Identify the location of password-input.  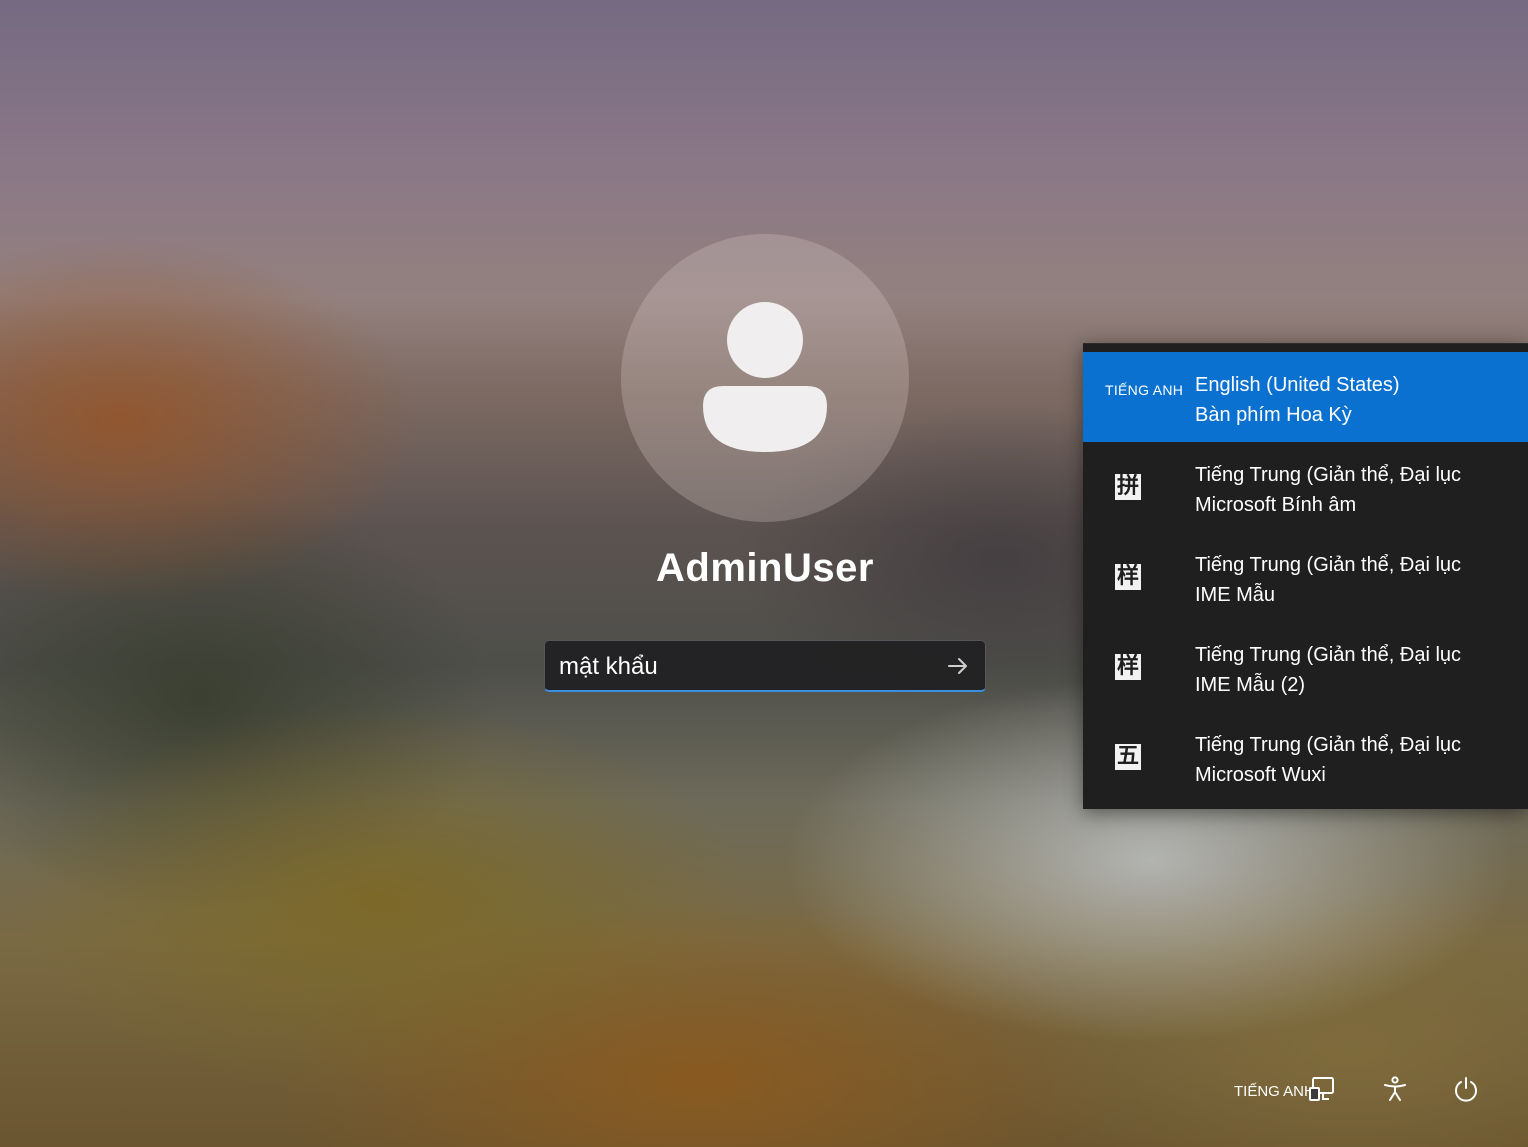
(744, 667).